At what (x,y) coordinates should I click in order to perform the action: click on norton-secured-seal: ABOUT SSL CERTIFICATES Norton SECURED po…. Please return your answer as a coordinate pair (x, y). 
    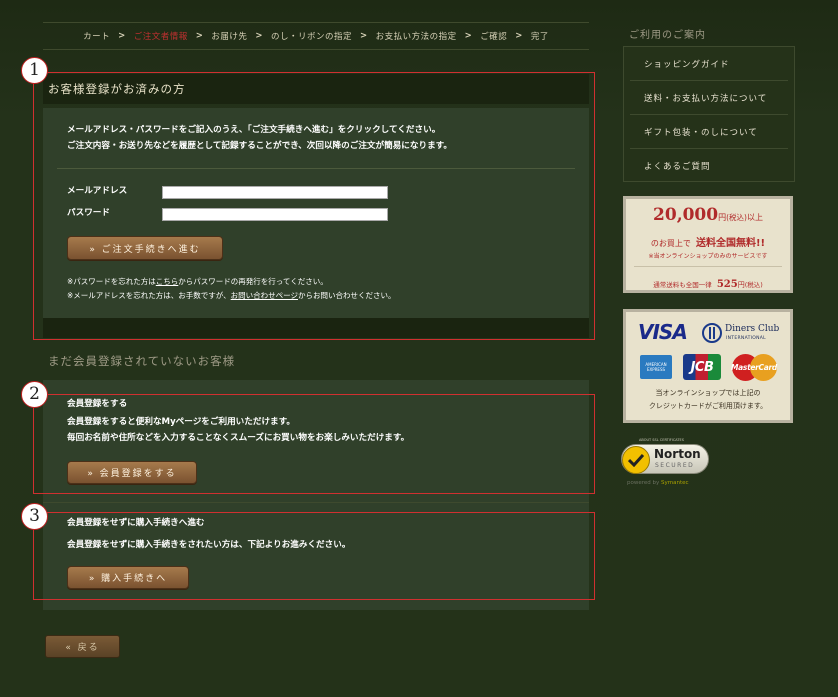
    Looking at the image, I should click on (666, 464).